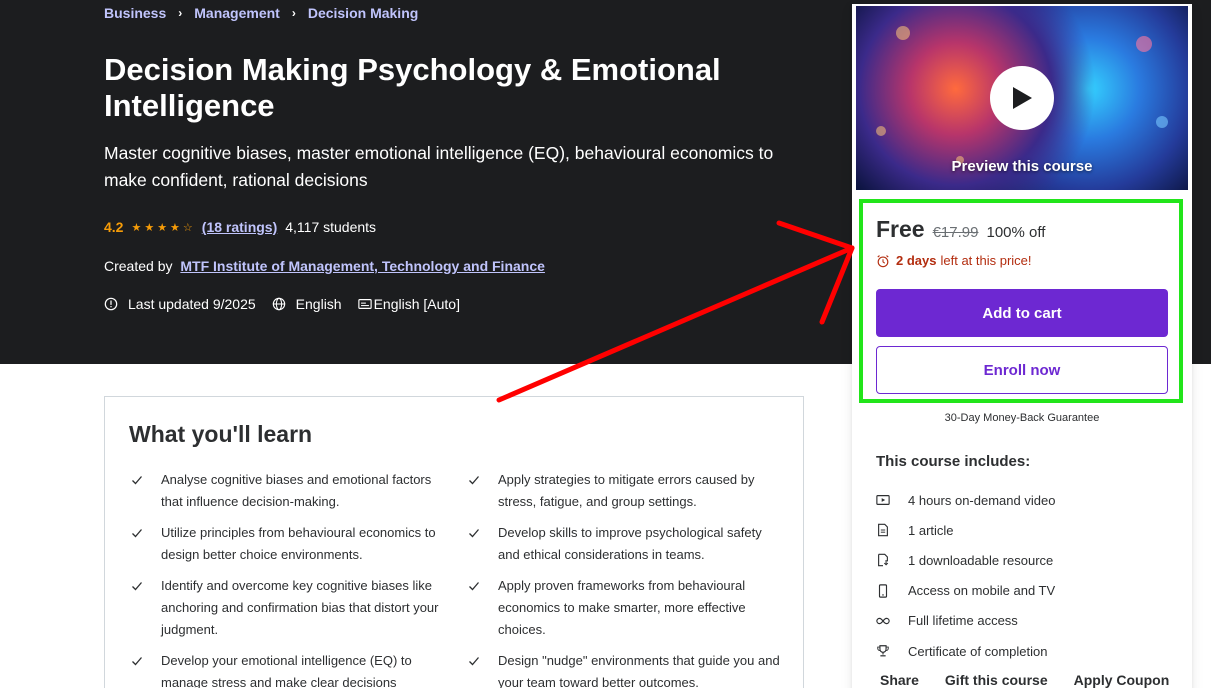 Image resolution: width=1211 pixels, height=688 pixels. I want to click on mobile-icon, so click(883, 590).